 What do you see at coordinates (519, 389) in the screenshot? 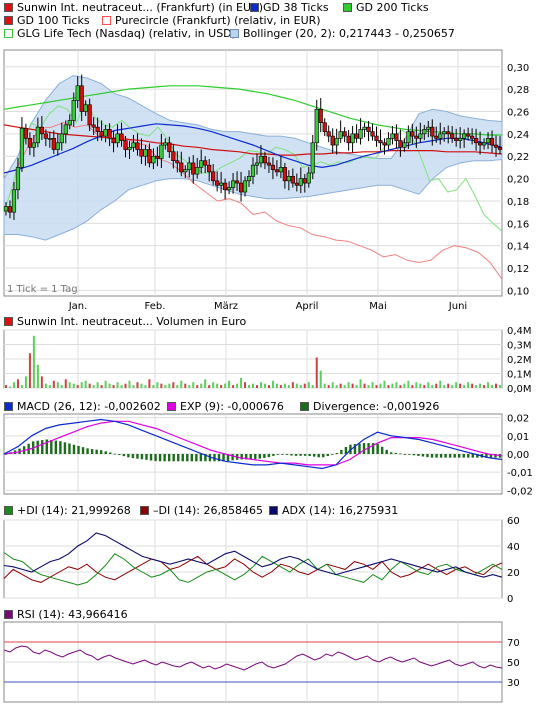
I see `volume-y-tick: 0,0M` at bounding box center [519, 389].